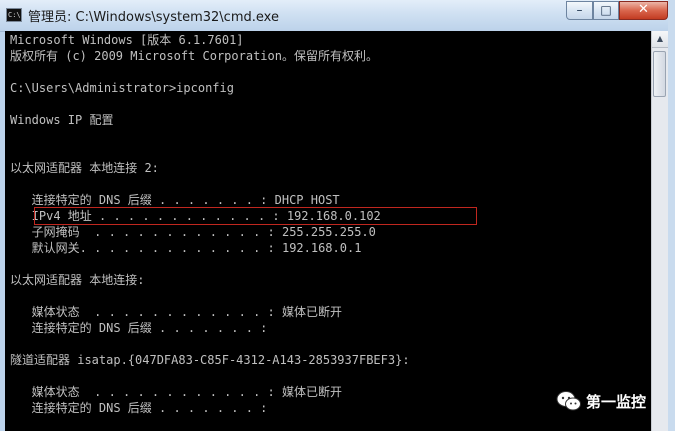 The height and width of the screenshot is (431, 675). What do you see at coordinates (616, 402) in the screenshot?
I see `watermark-text: 第一监控` at bounding box center [616, 402].